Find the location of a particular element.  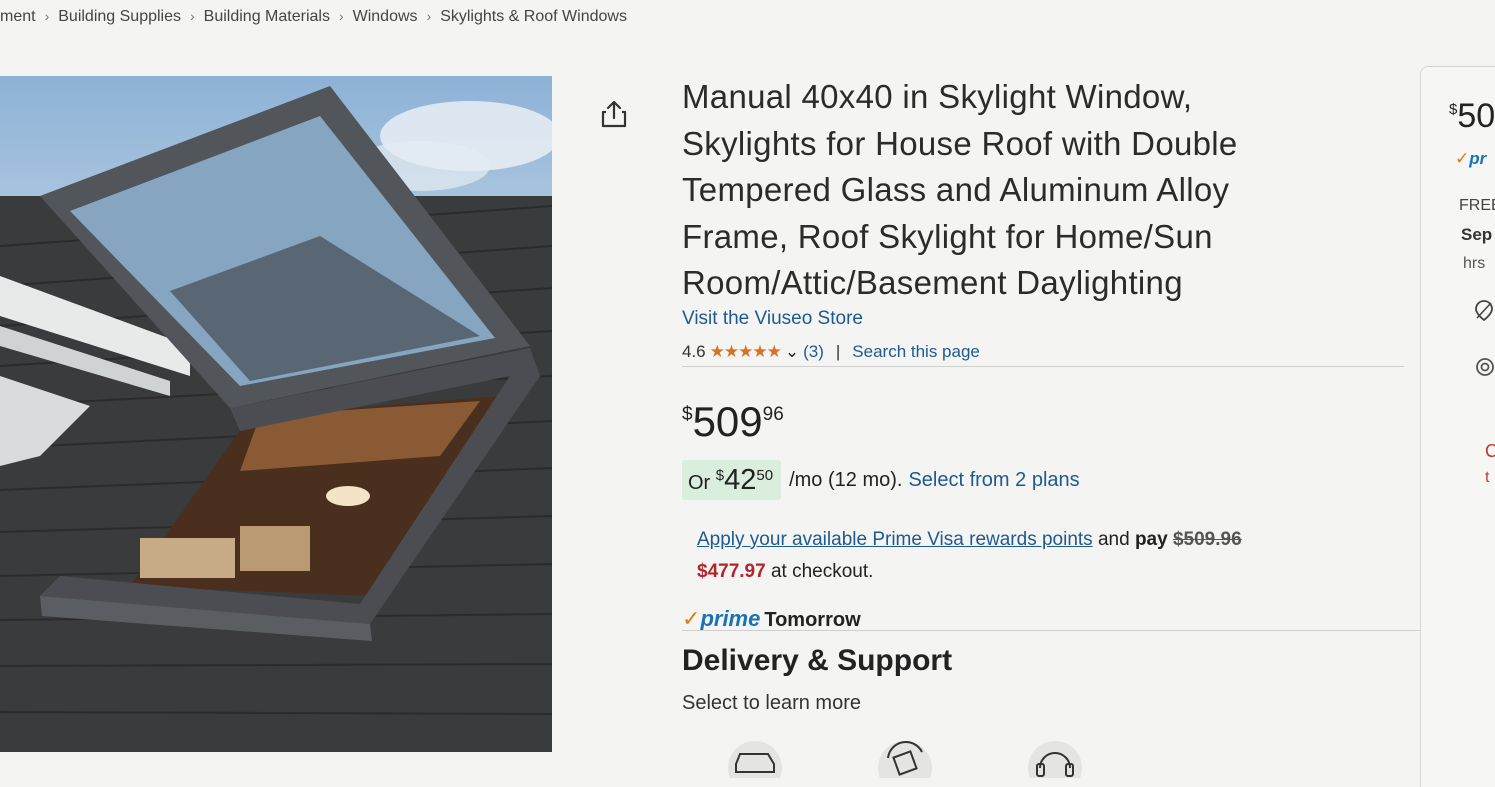

buy-box: $50 ✓pr FREE Sep hrs C t is located at coordinates (1457, 426).